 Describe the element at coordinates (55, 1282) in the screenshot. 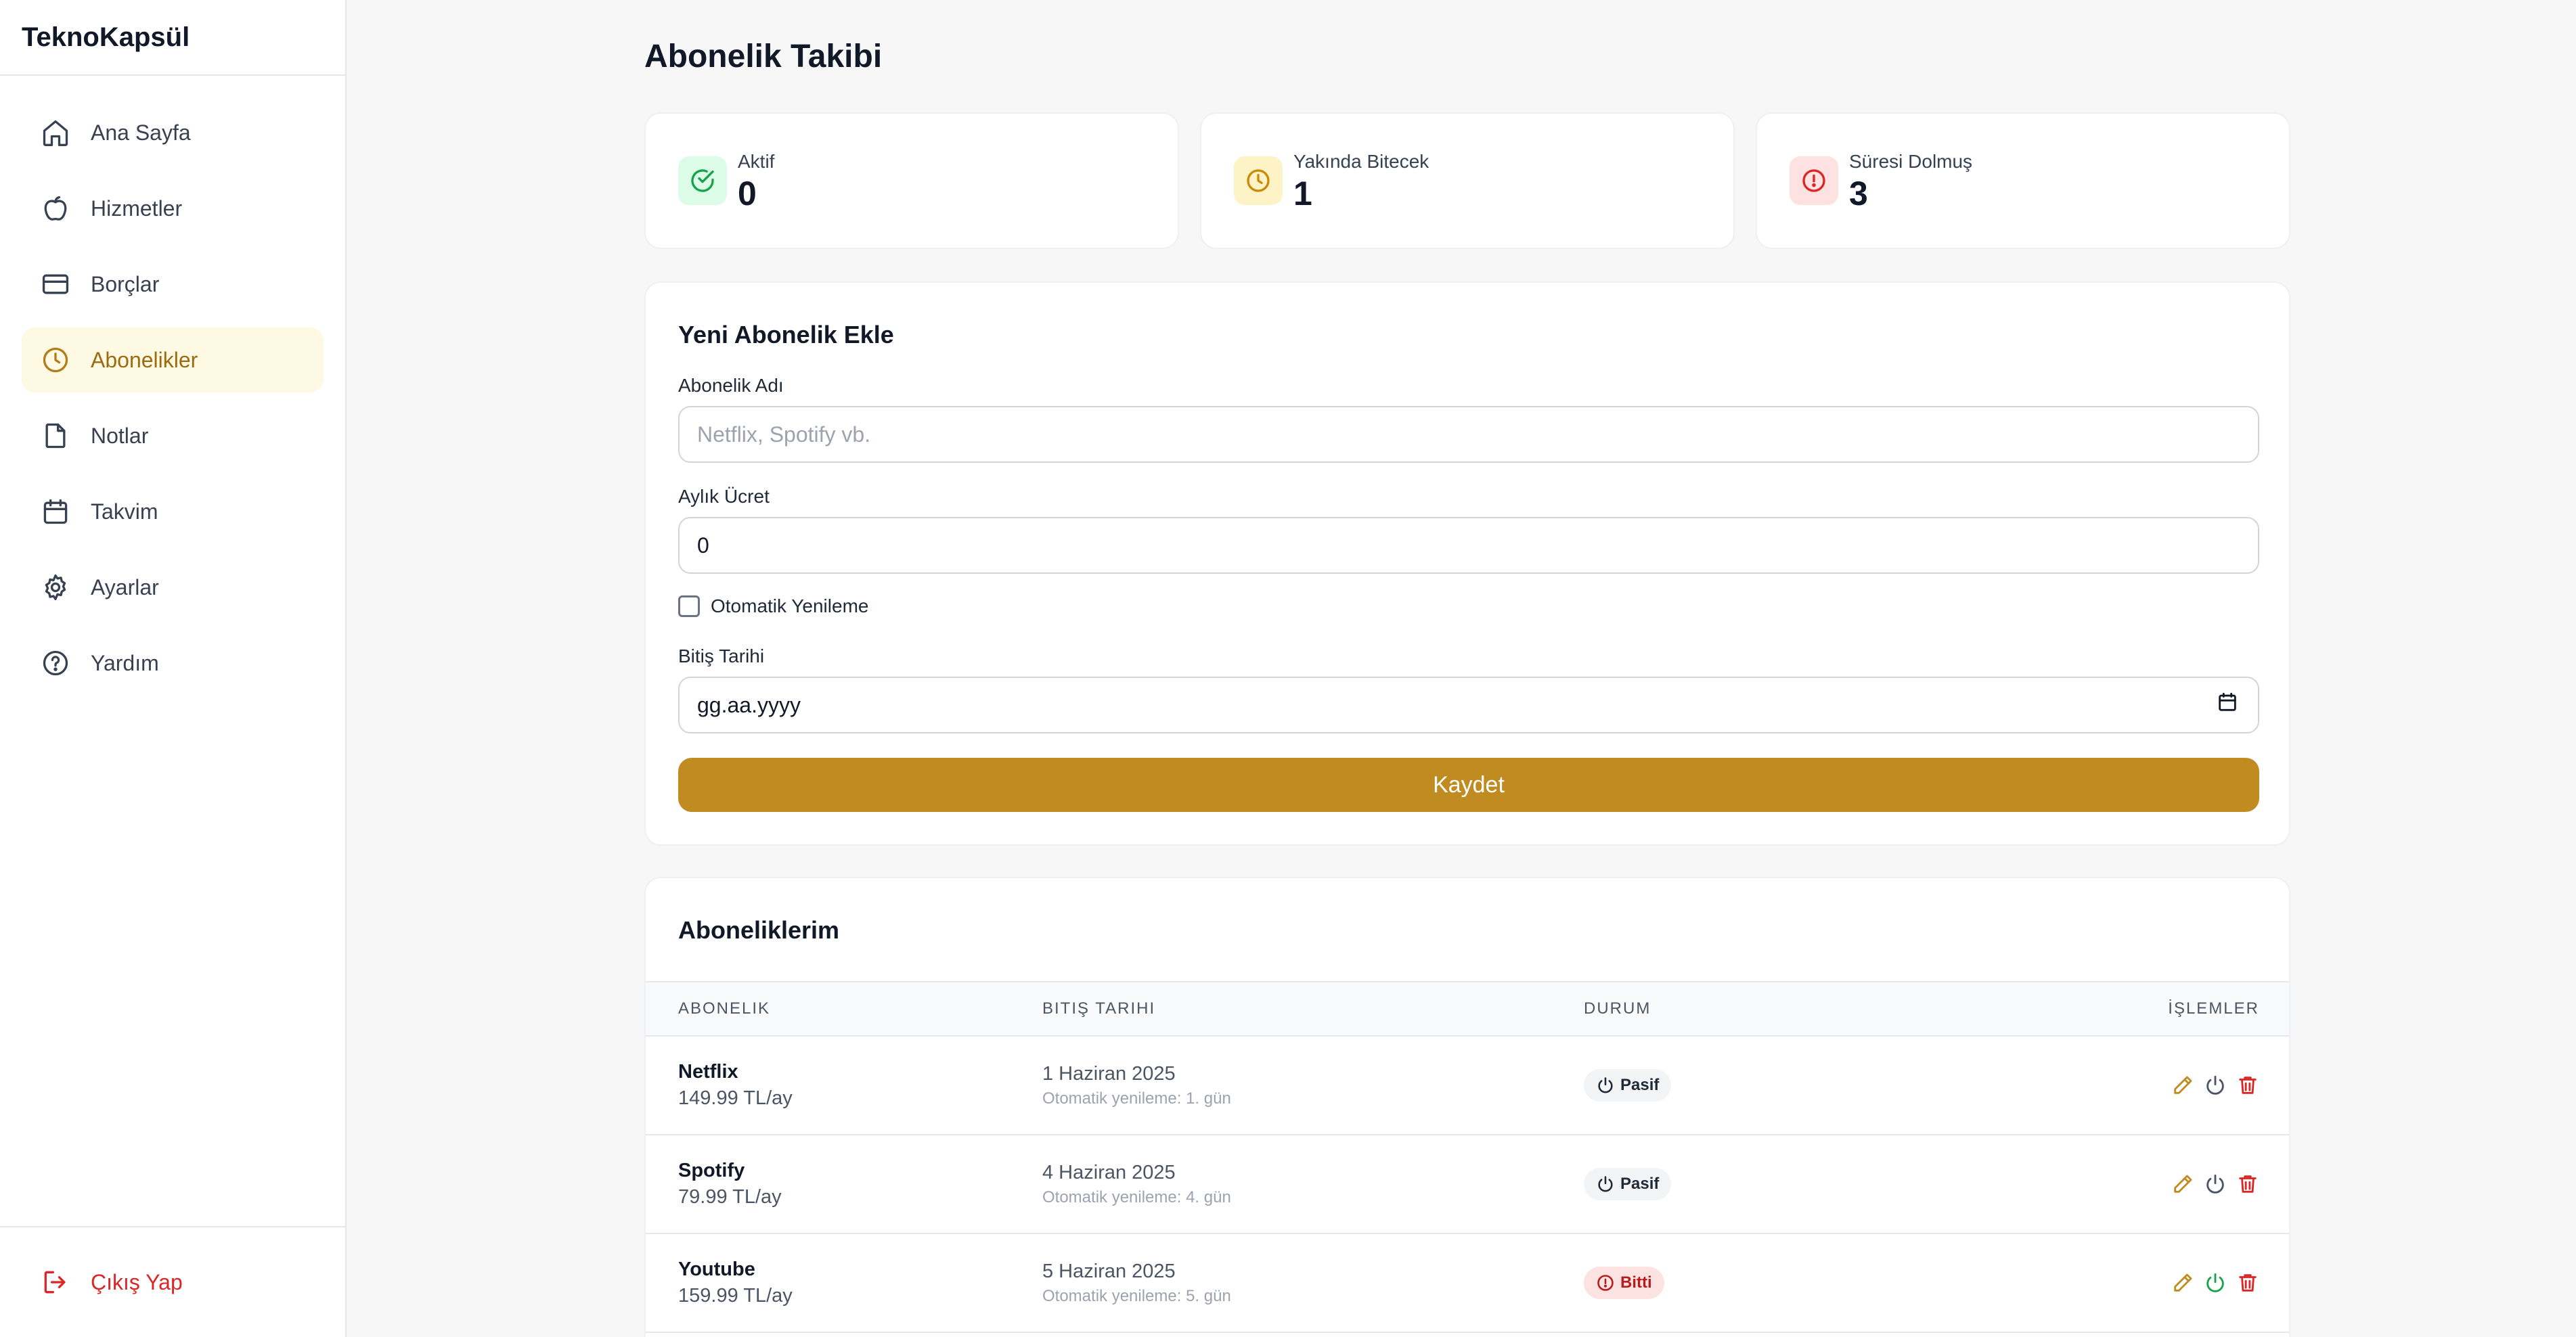

I see `logout-icon` at that location.